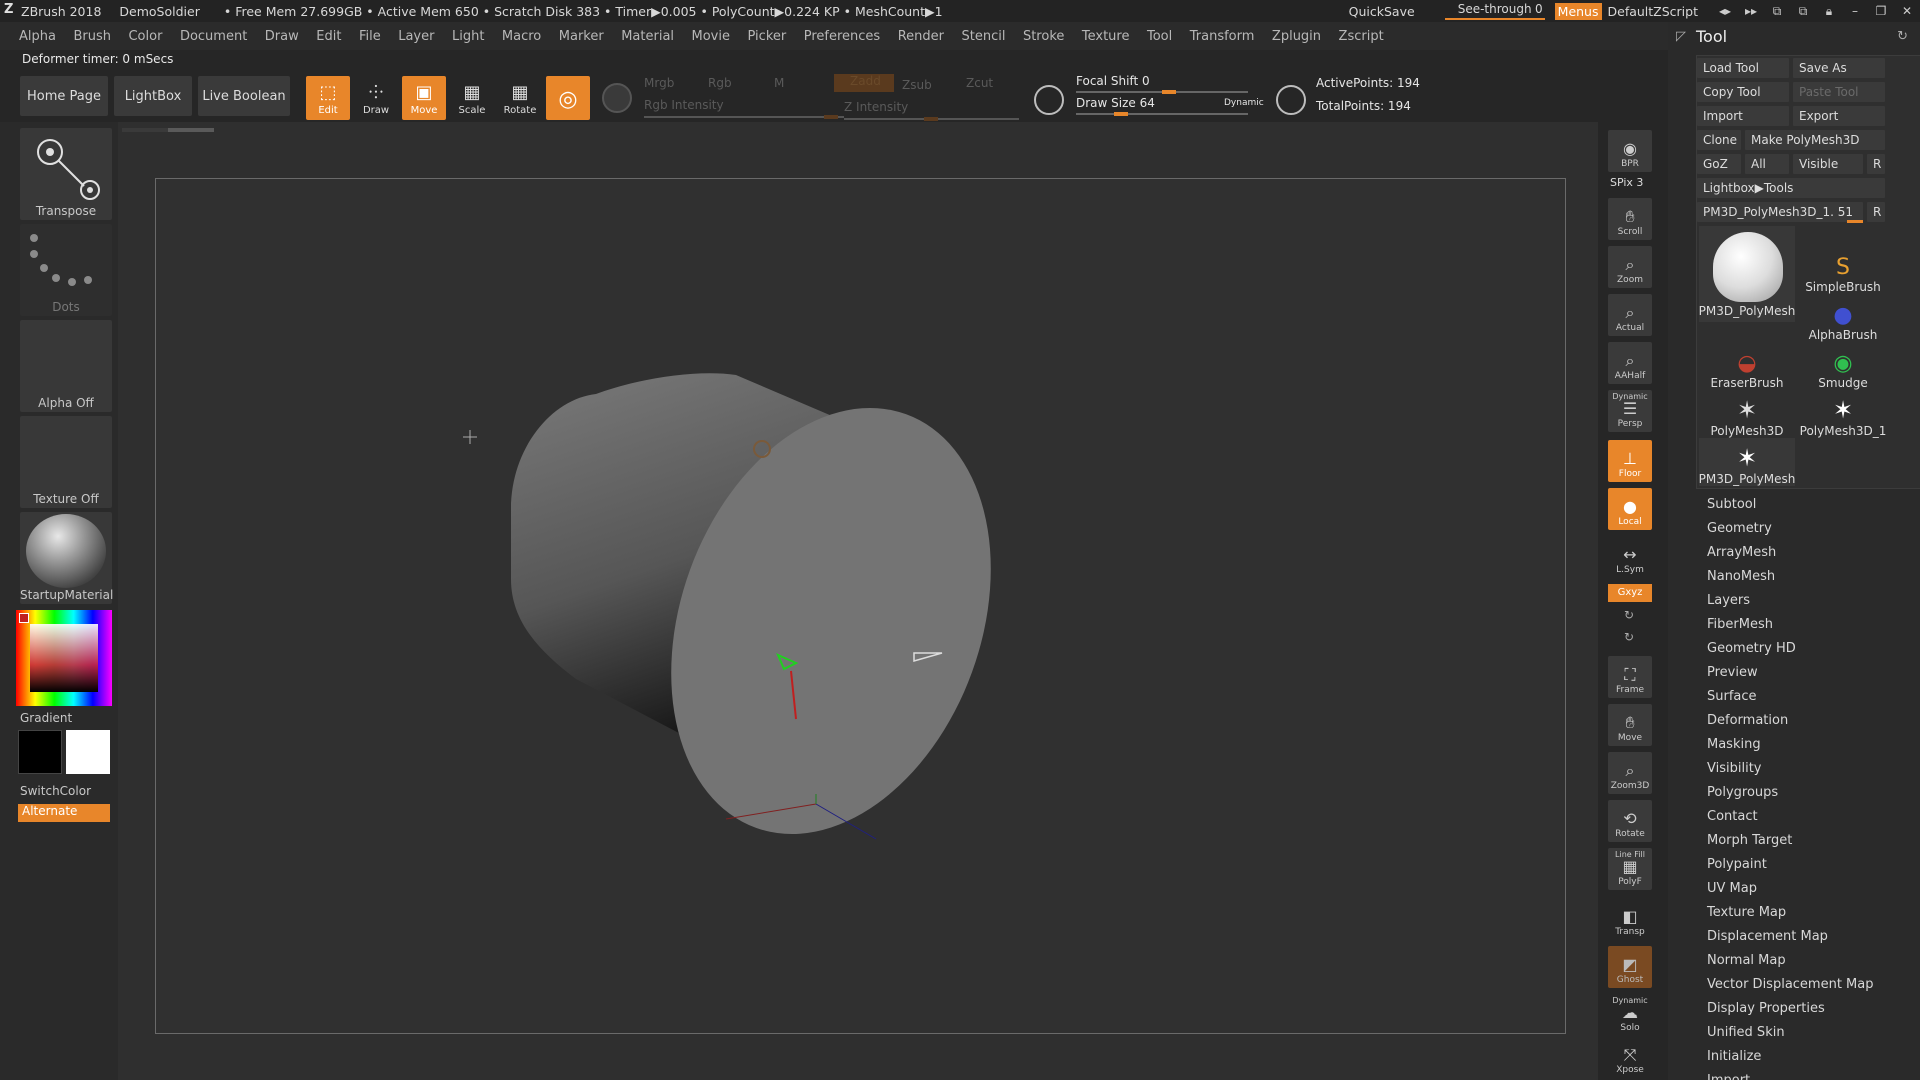 This screenshot has width=1920, height=1080. What do you see at coordinates (581, 36) in the screenshot?
I see `menu-marker: Marker` at bounding box center [581, 36].